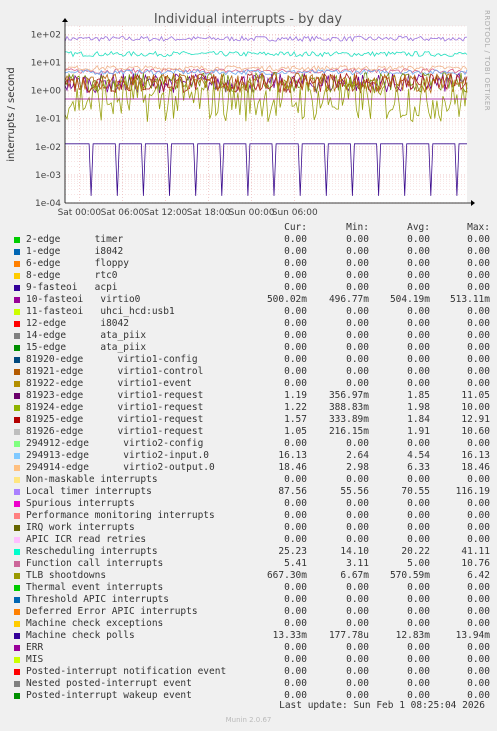  I want to click on y-tick-label: 1e+00, so click(46, 92).